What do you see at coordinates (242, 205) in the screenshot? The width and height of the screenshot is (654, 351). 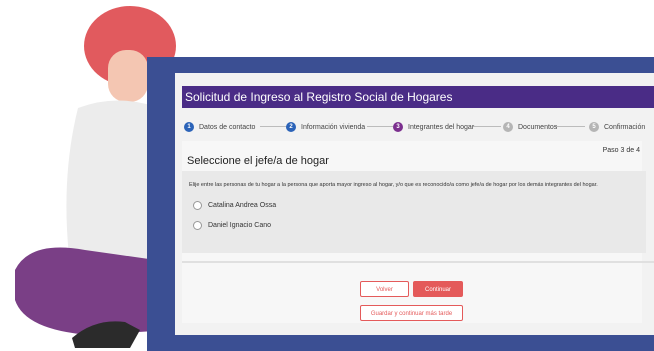 I see `option-label: Catalina Andrea Ossa` at bounding box center [242, 205].